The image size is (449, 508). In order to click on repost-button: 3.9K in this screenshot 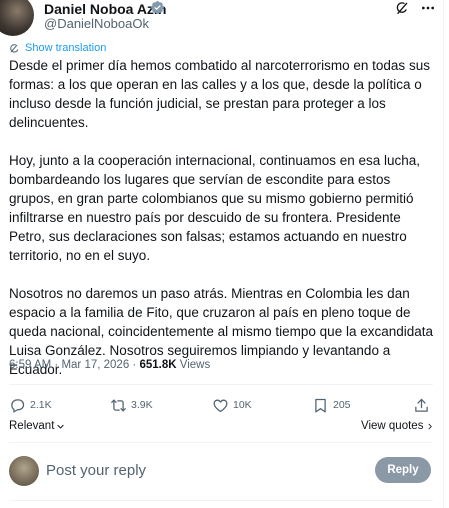, I will do `click(131, 405)`.